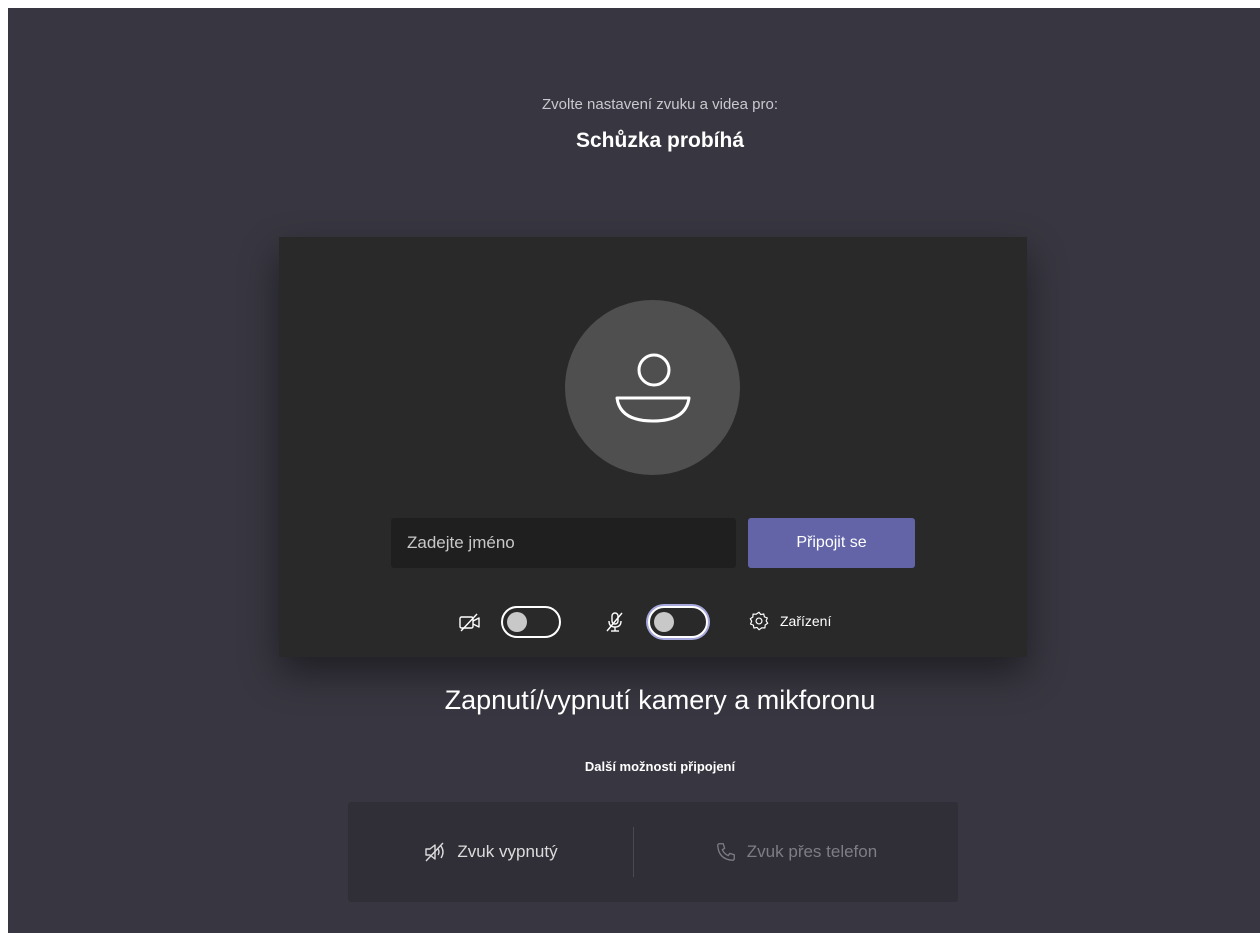 The image size is (1260, 933). I want to click on devices-button: Zařízení, so click(789, 621).